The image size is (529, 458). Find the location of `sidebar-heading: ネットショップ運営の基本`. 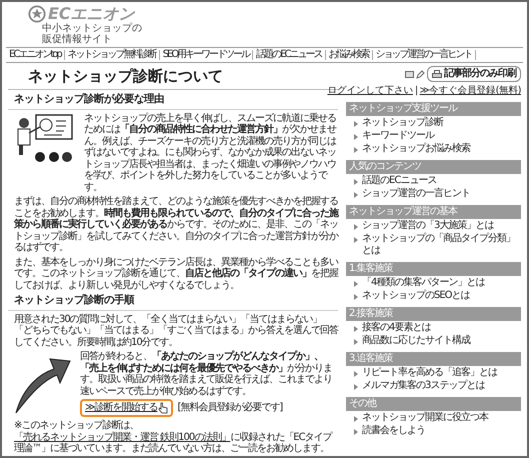

sidebar-heading: ネットショップ運営の基本 is located at coordinates (433, 212).